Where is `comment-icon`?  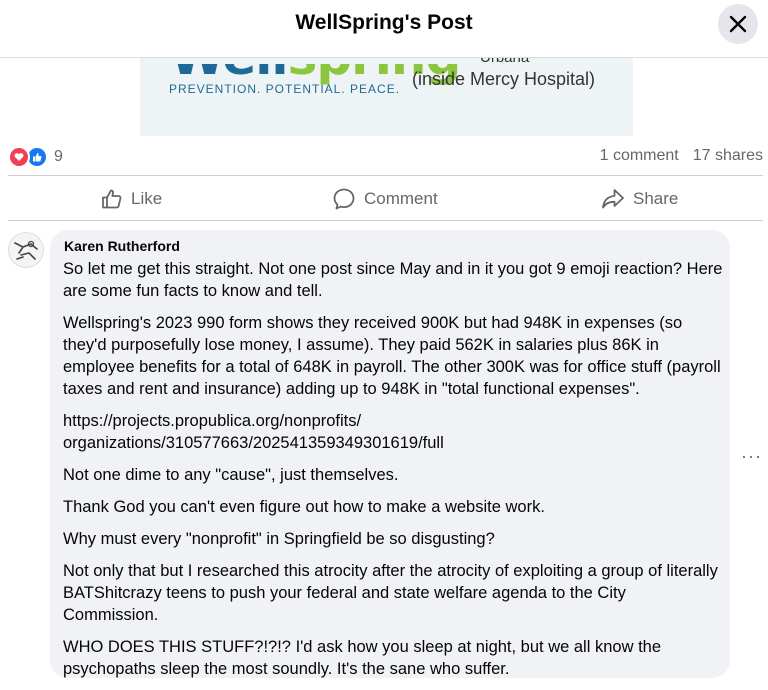 comment-icon is located at coordinates (344, 199).